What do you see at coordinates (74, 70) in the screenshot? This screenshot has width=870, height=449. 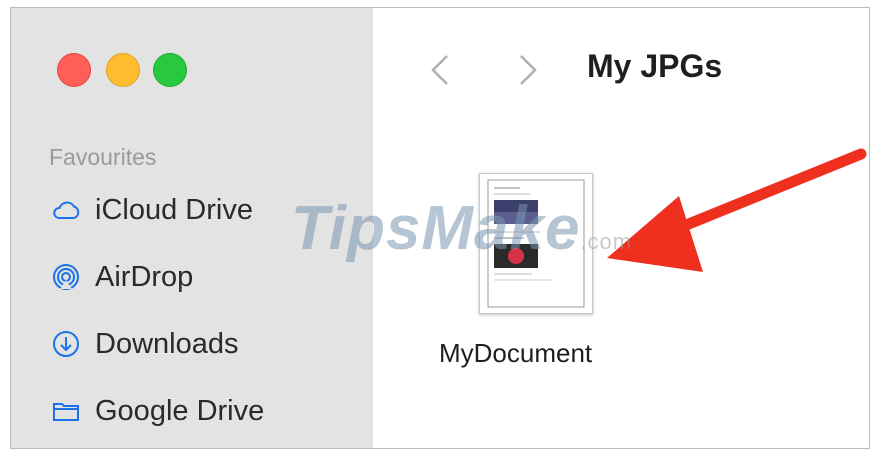 I see `close-window-button` at bounding box center [74, 70].